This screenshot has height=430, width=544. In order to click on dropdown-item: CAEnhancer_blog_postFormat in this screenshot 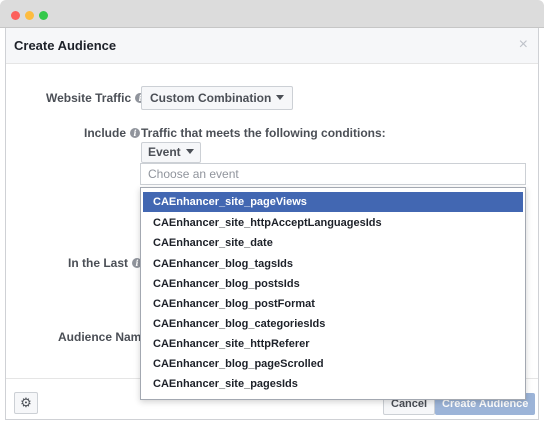, I will do `click(333, 304)`.